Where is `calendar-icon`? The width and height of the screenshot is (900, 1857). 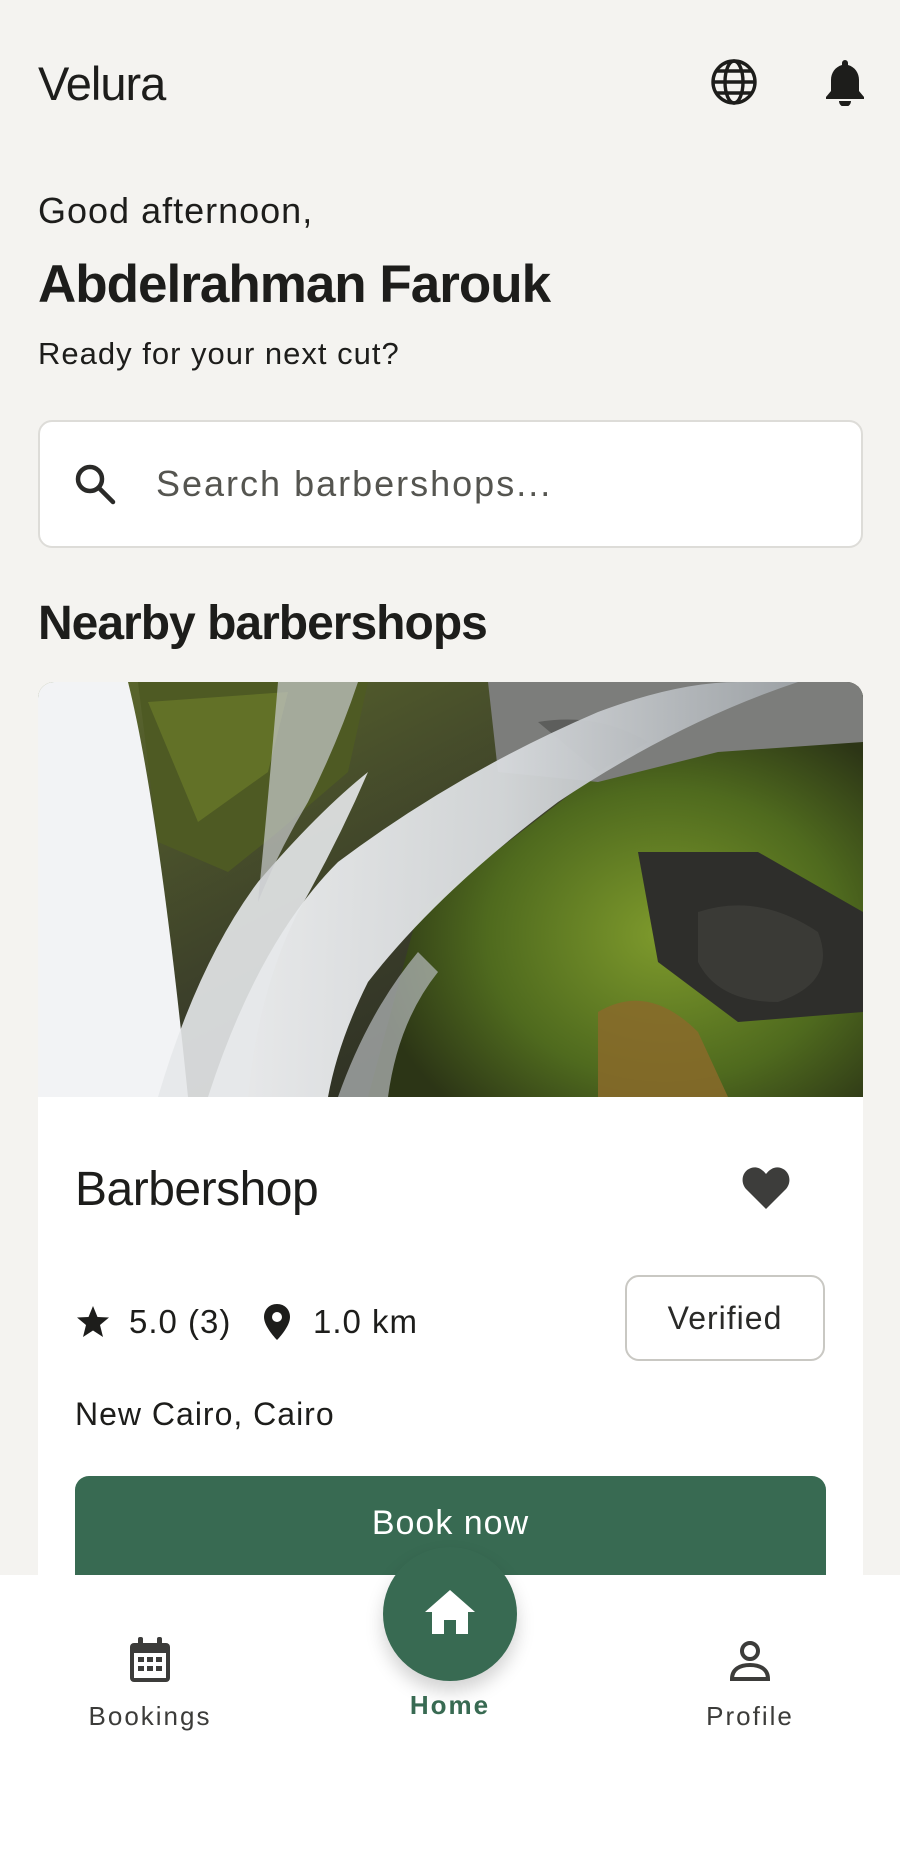
calendar-icon is located at coordinates (150, 1660).